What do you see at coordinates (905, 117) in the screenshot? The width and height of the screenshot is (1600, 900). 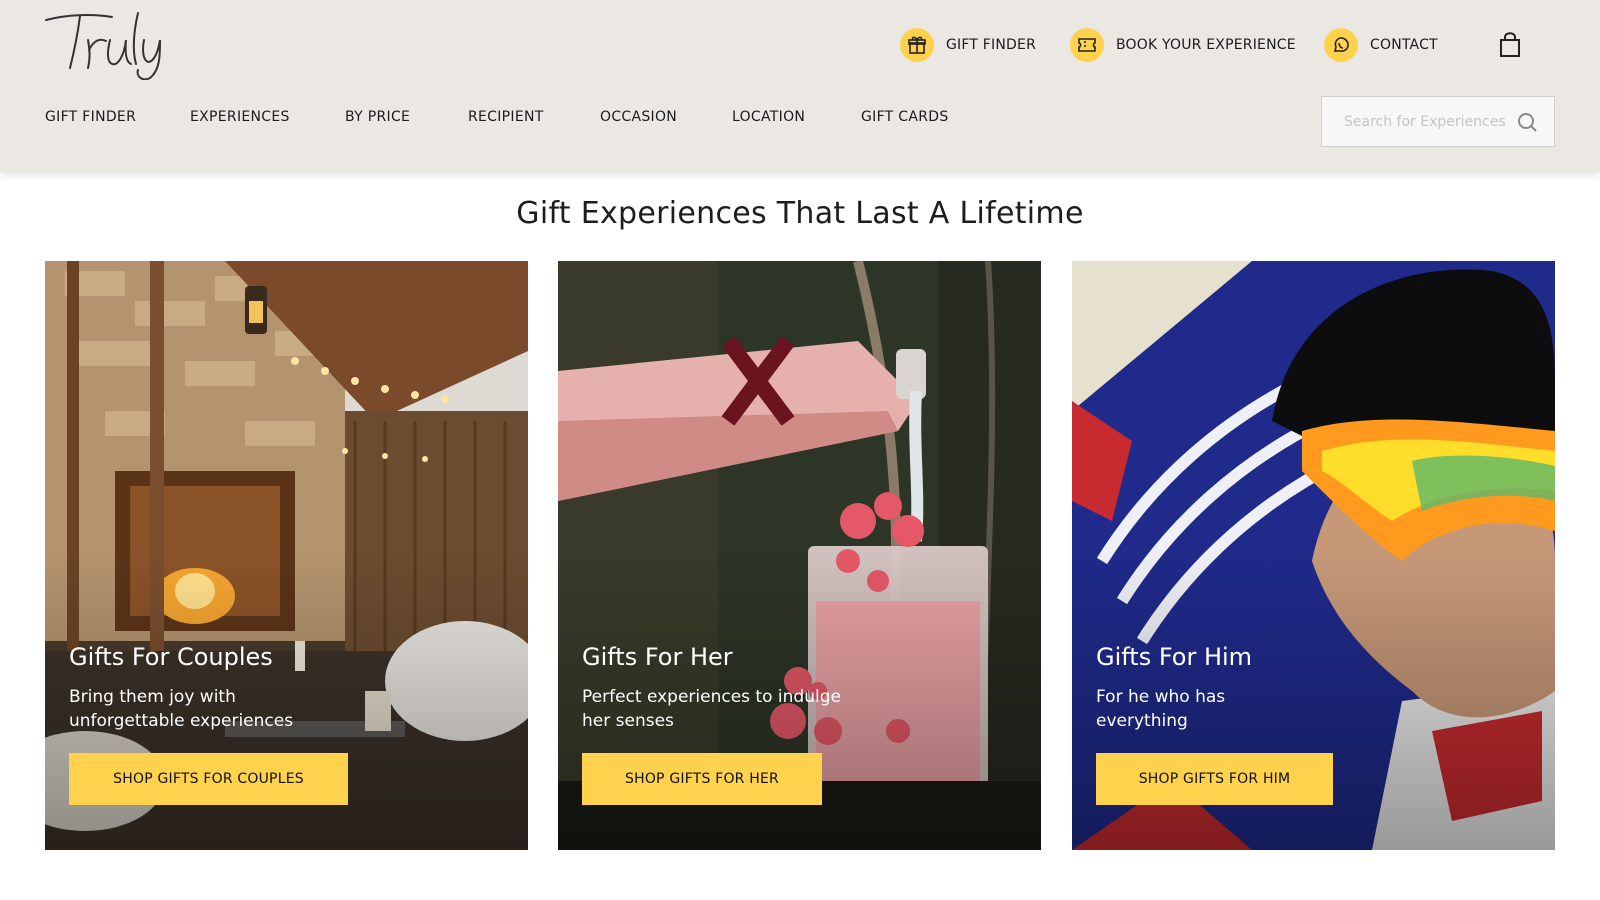 I see `nav-gift-cards: GIFT CARDS` at bounding box center [905, 117].